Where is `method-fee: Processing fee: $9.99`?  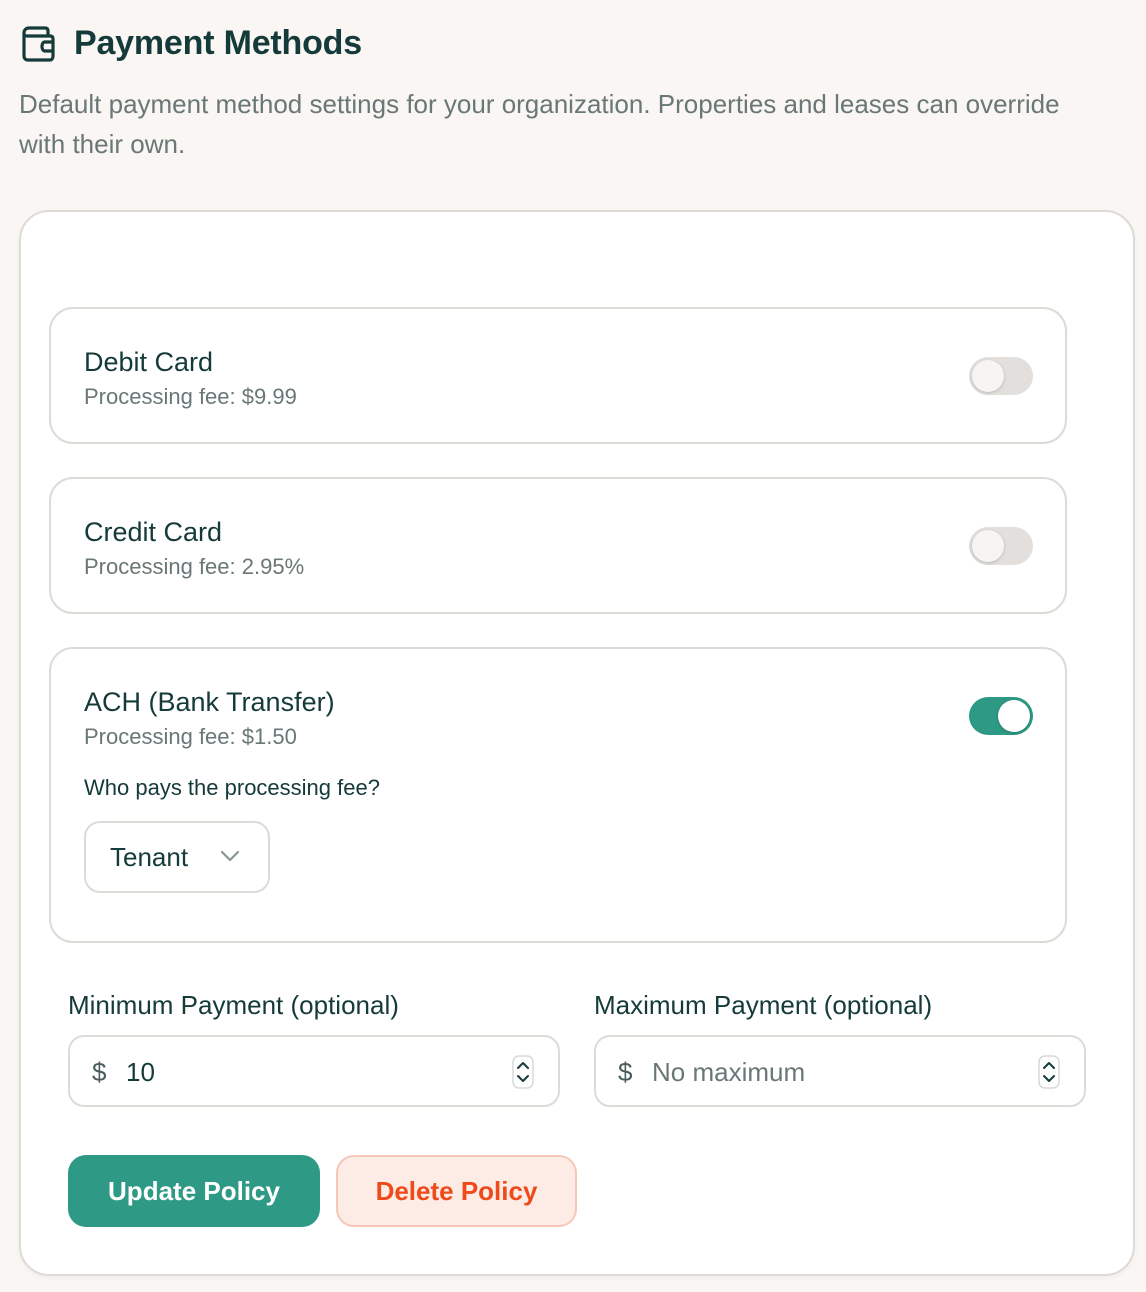 method-fee: Processing fee: $9.99 is located at coordinates (190, 396).